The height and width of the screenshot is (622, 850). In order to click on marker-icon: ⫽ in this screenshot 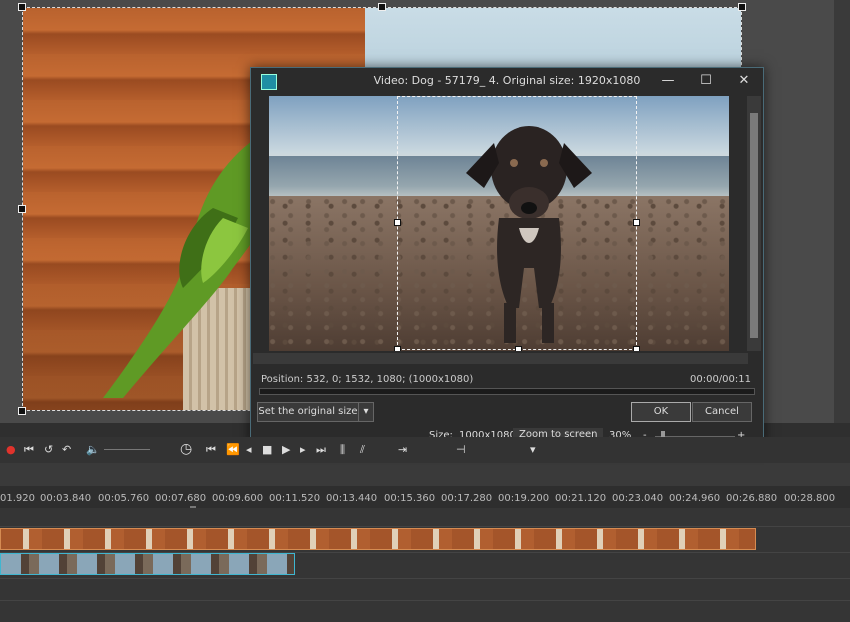, I will do `click(362, 450)`.